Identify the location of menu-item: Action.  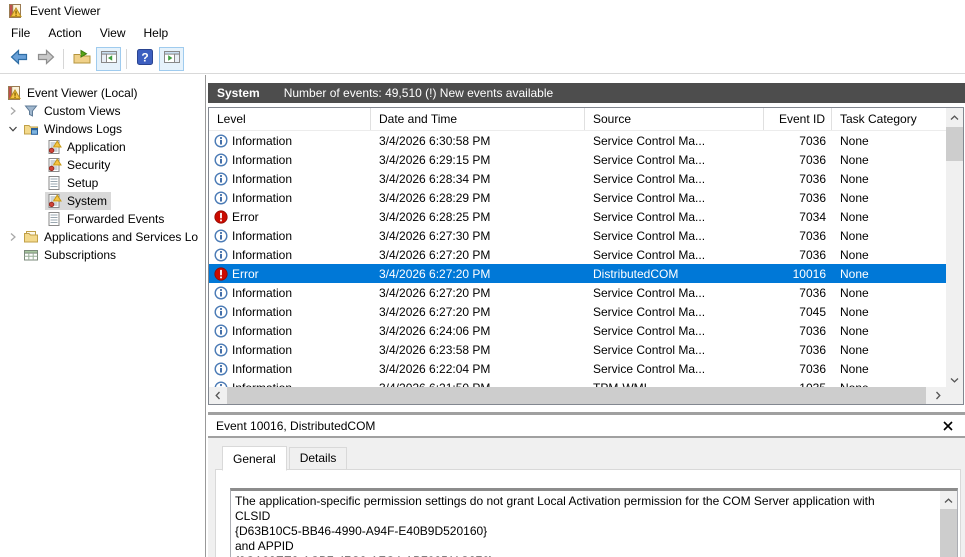
(64, 33).